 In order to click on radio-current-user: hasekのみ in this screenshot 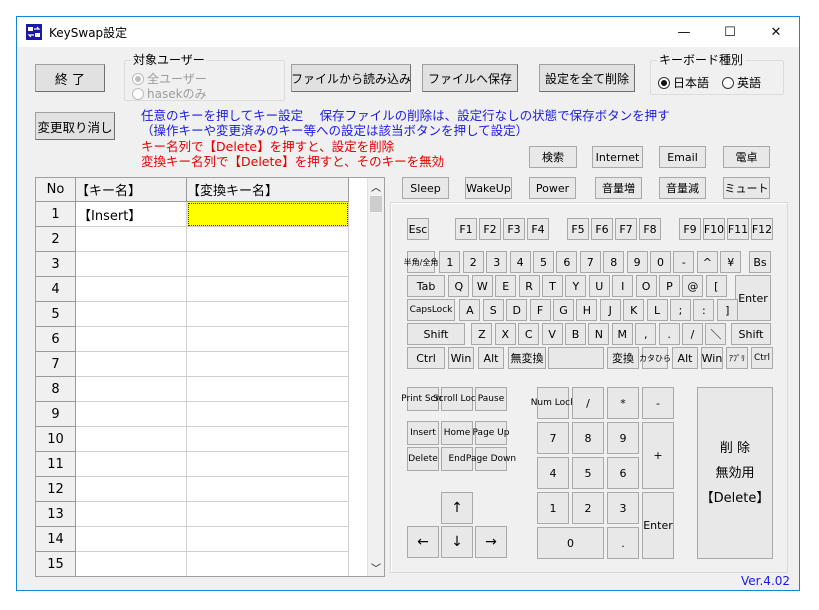, I will do `click(169, 93)`.